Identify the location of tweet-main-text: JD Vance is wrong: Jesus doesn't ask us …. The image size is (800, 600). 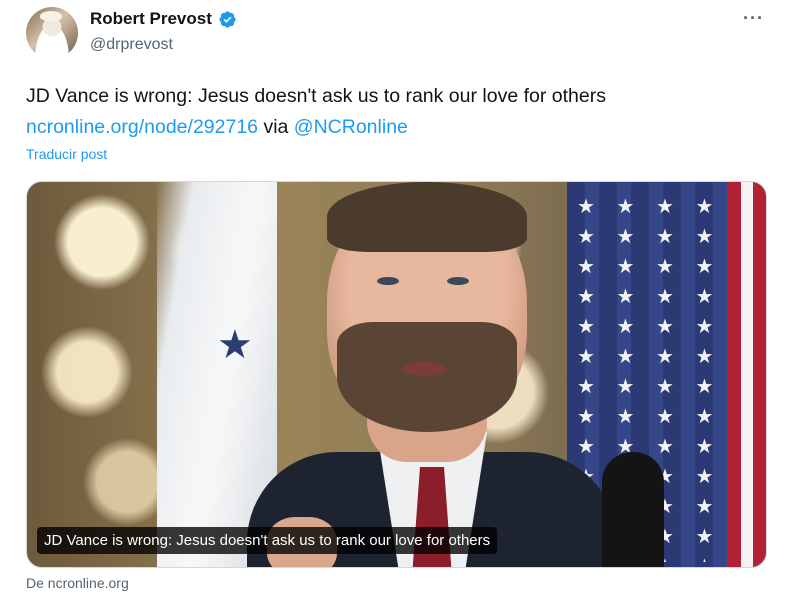
(316, 96).